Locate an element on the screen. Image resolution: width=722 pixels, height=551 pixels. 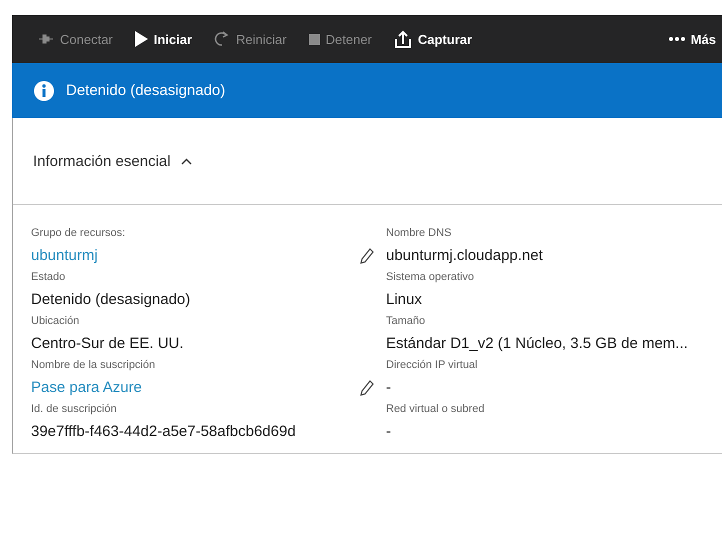
essentials-toggle: Información esencial is located at coordinates (102, 161).